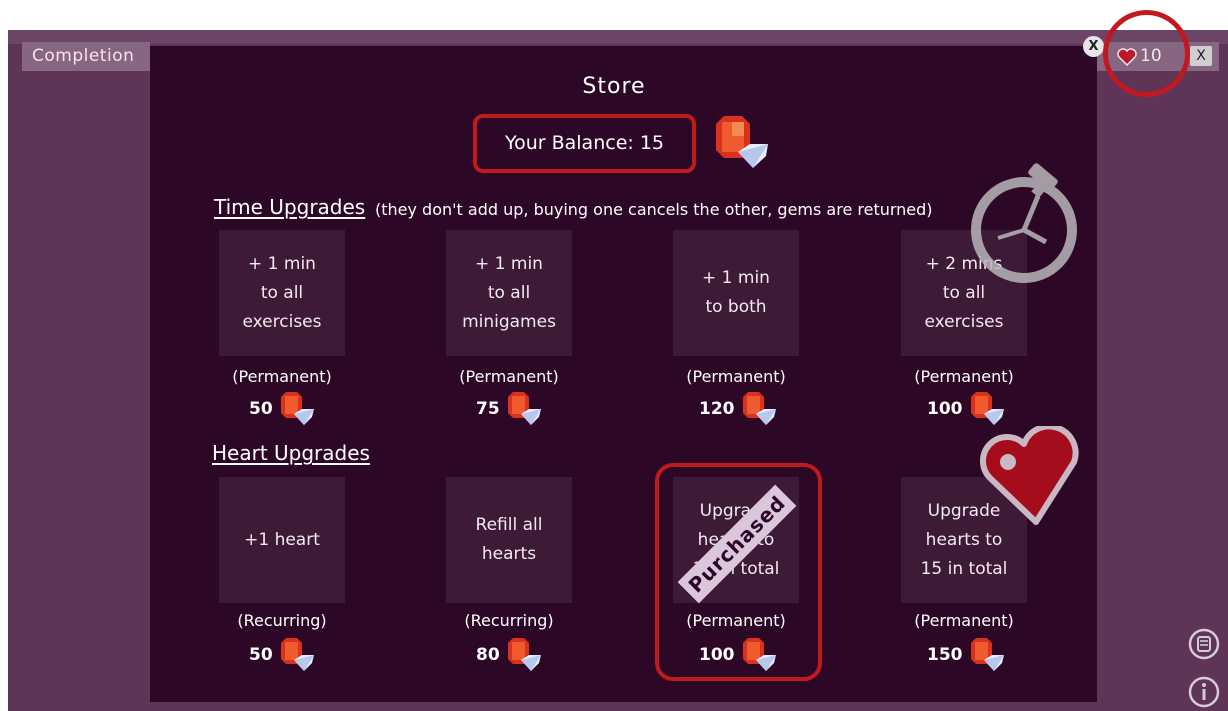  I want to click on scroll-icon, so click(1204, 644).